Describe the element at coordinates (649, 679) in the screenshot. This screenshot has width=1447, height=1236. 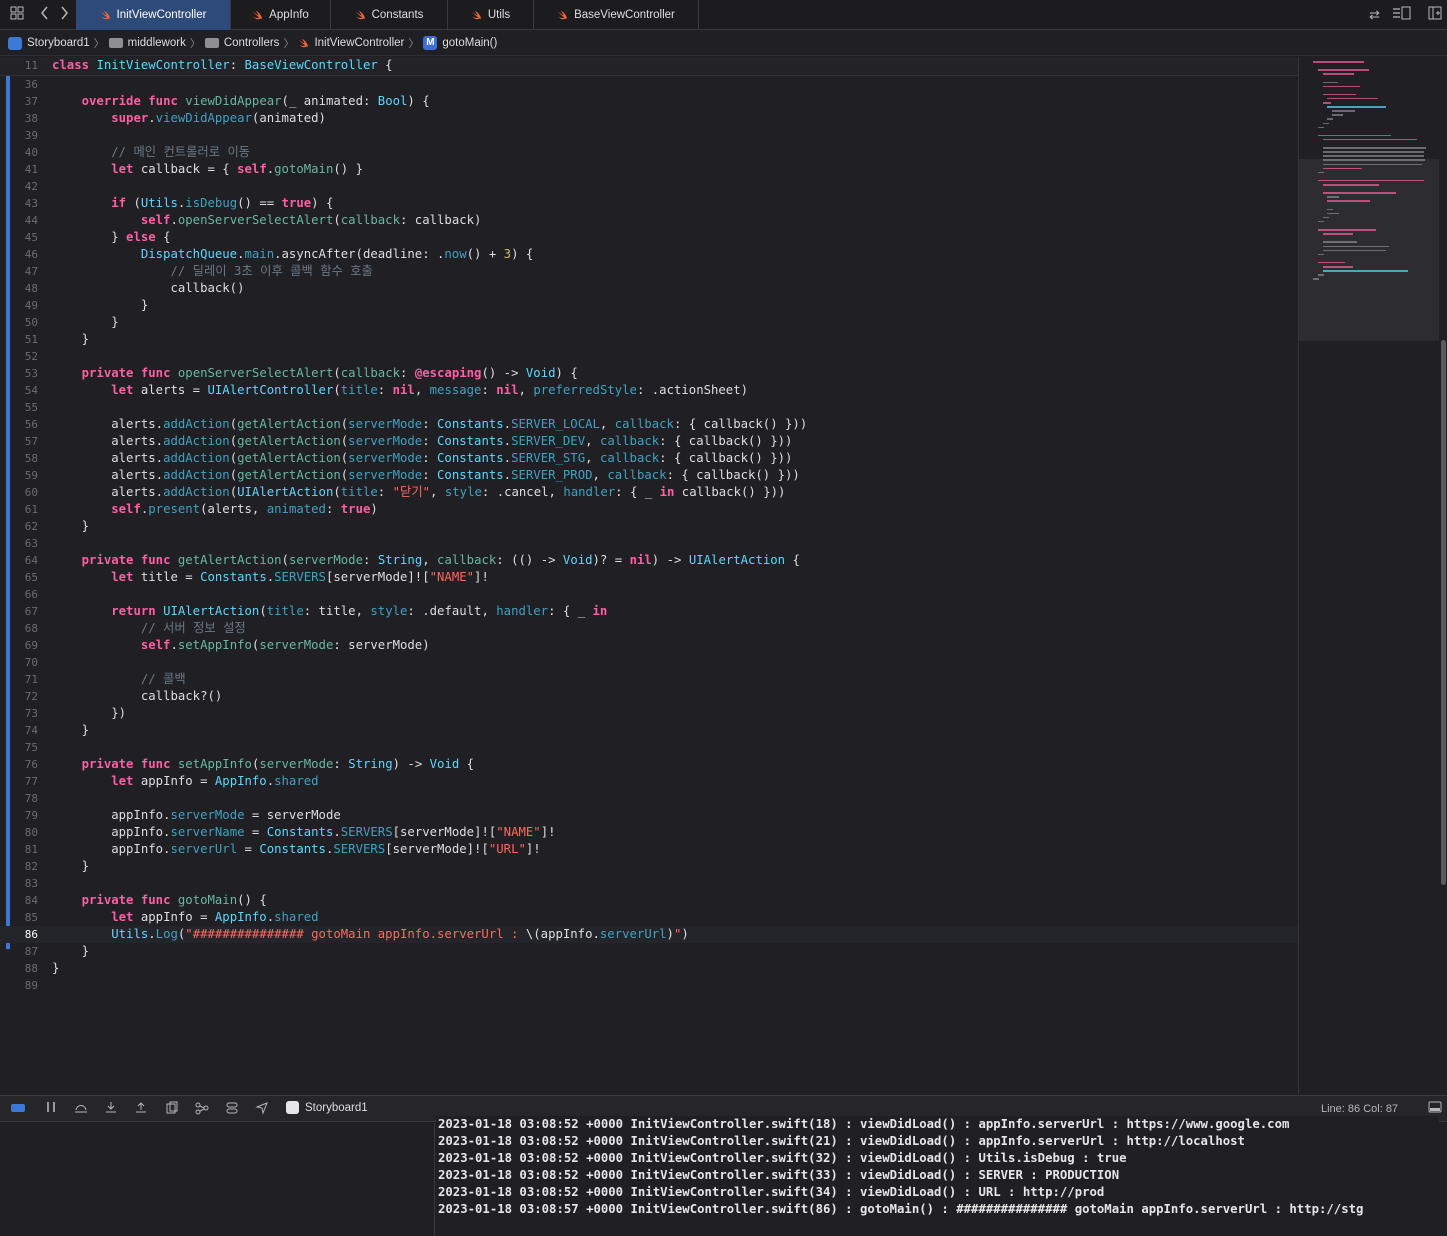
I see `code-line: 71 // 콜백` at that location.